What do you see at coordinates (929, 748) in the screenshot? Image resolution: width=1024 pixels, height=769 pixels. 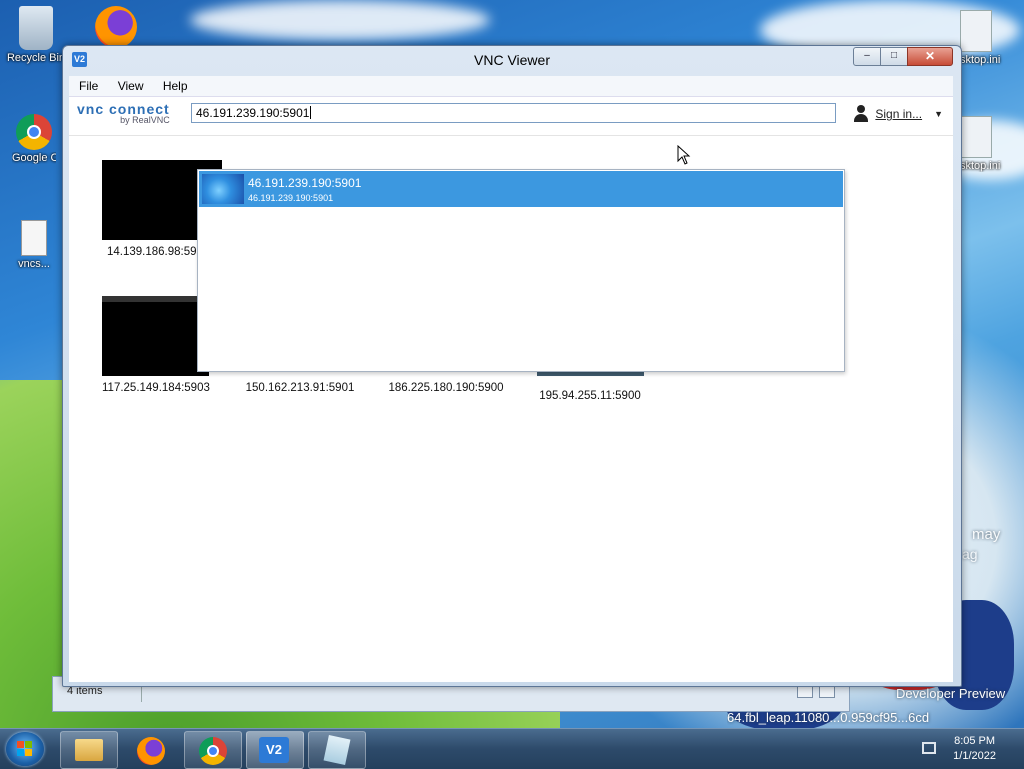 I see `network-icon` at bounding box center [929, 748].